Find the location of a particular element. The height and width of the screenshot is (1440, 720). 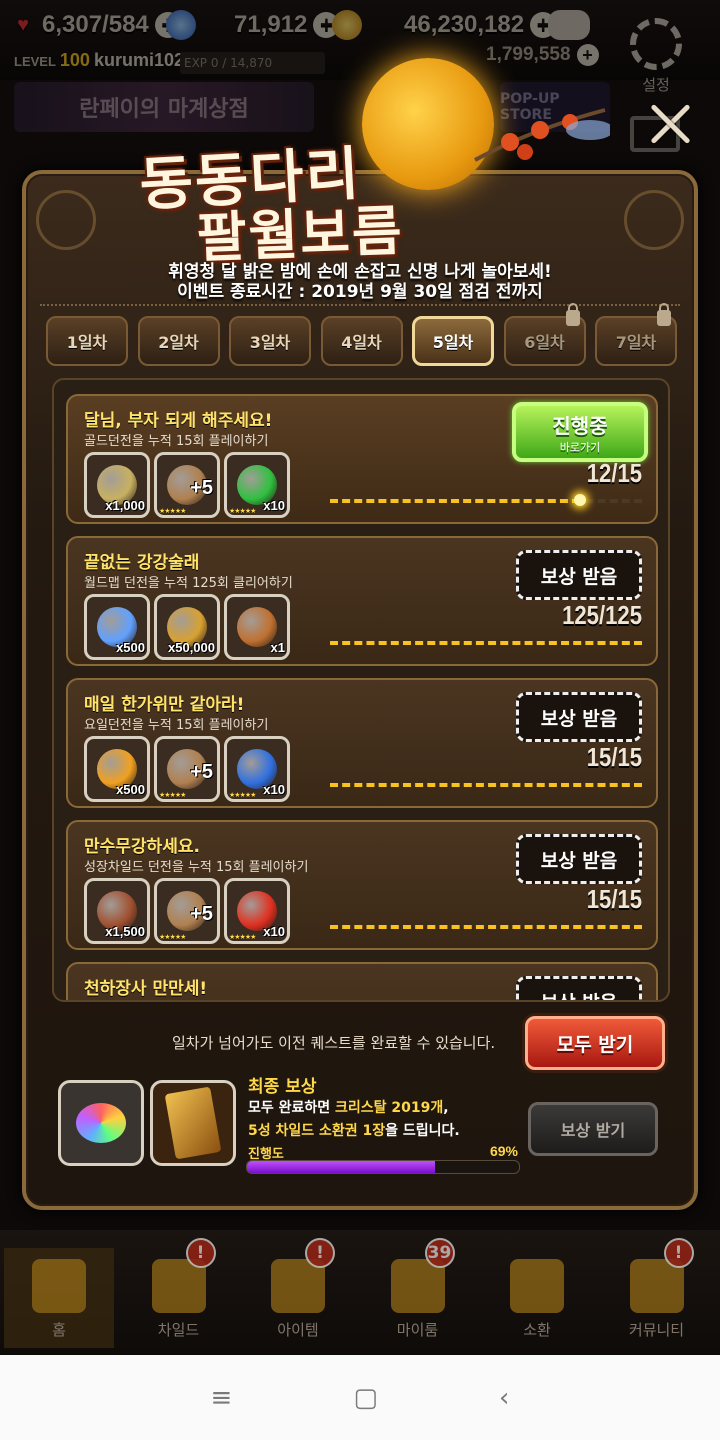

tab-day-4: 4일차 is located at coordinates (361, 341).